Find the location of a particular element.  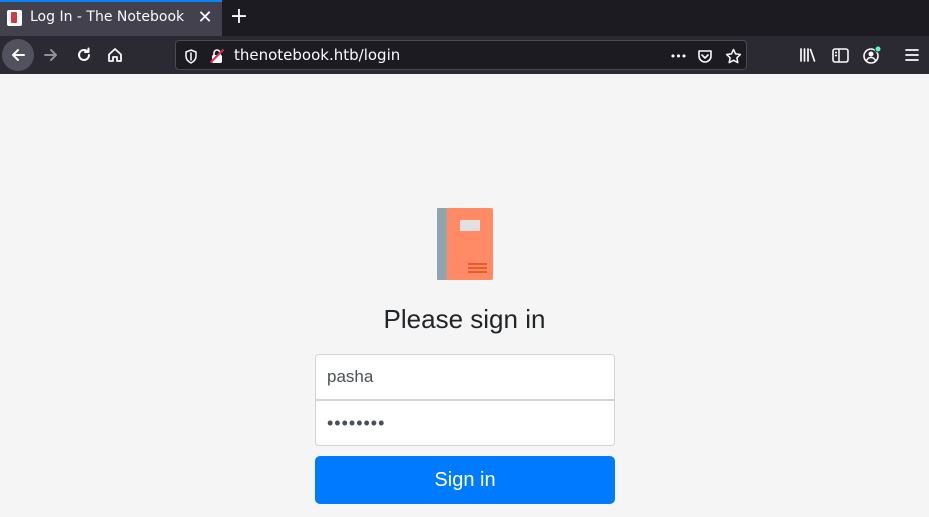

reload-button is located at coordinates (84, 55).